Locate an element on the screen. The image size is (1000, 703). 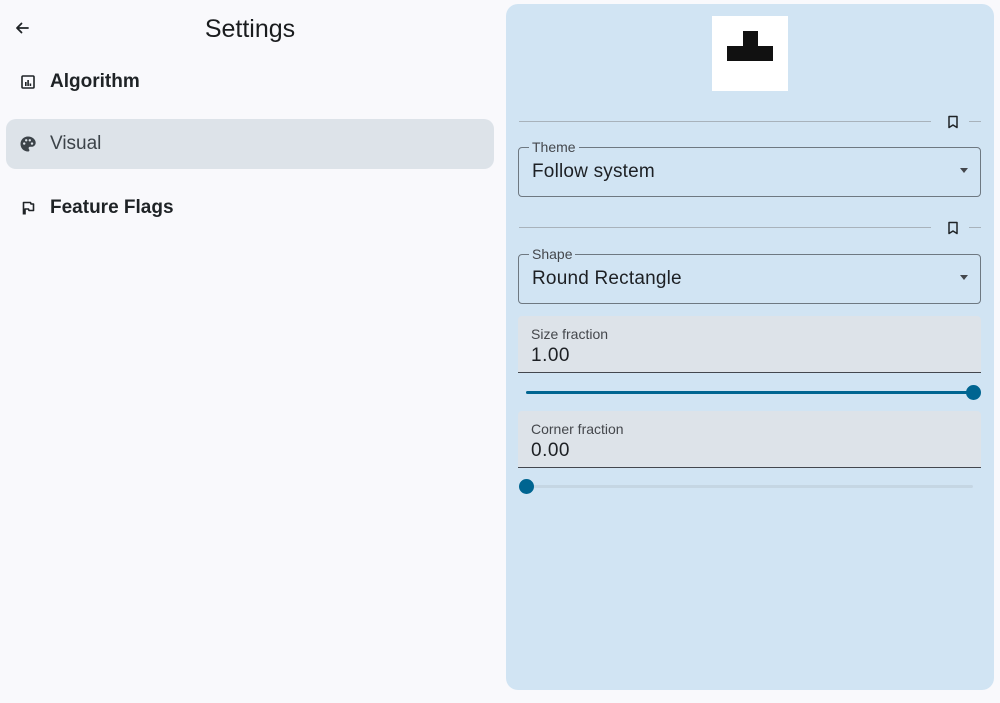
theme-label: Theme is located at coordinates (554, 147).